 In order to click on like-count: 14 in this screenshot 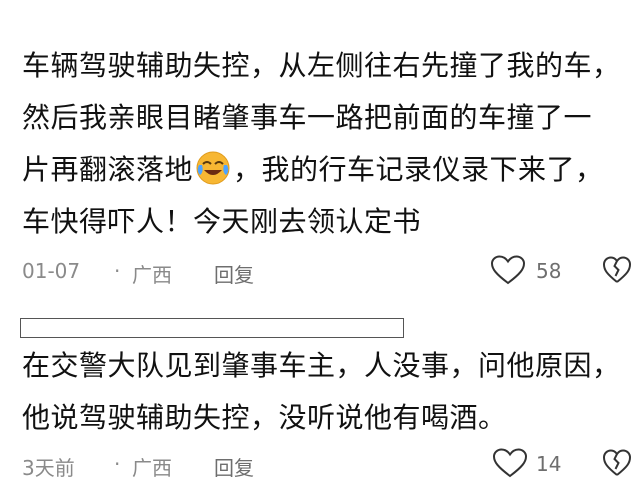, I will do `click(549, 464)`.